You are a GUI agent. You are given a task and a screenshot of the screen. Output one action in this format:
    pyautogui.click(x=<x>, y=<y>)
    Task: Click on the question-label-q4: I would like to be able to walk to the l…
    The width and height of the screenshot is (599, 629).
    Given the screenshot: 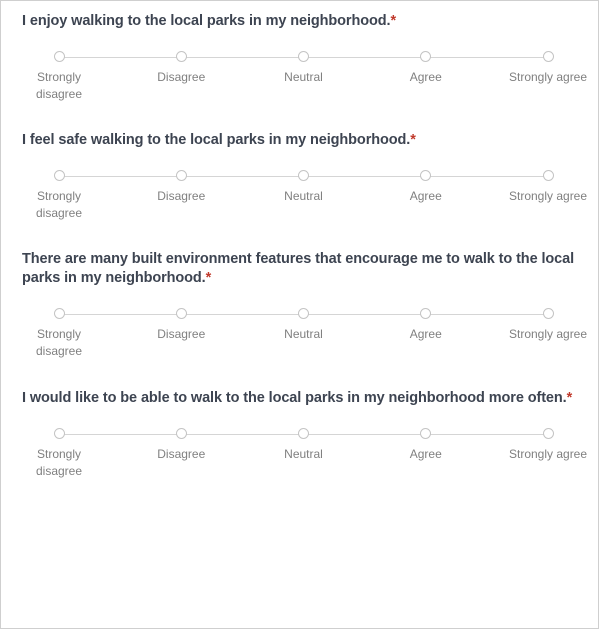 What is the action you would take?
    pyautogui.click(x=294, y=398)
    